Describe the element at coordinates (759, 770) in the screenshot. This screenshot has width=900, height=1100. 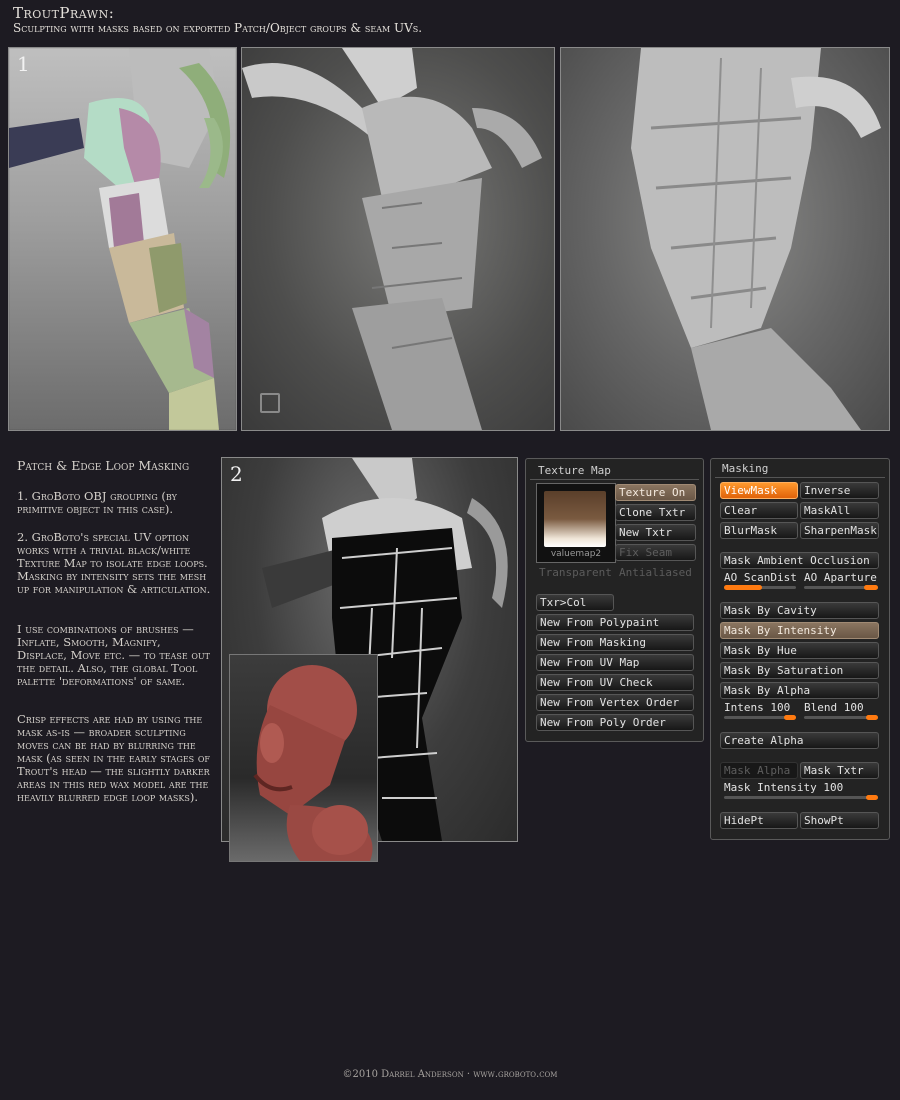
I see `mask-alpha-button: Mask Alpha` at that location.